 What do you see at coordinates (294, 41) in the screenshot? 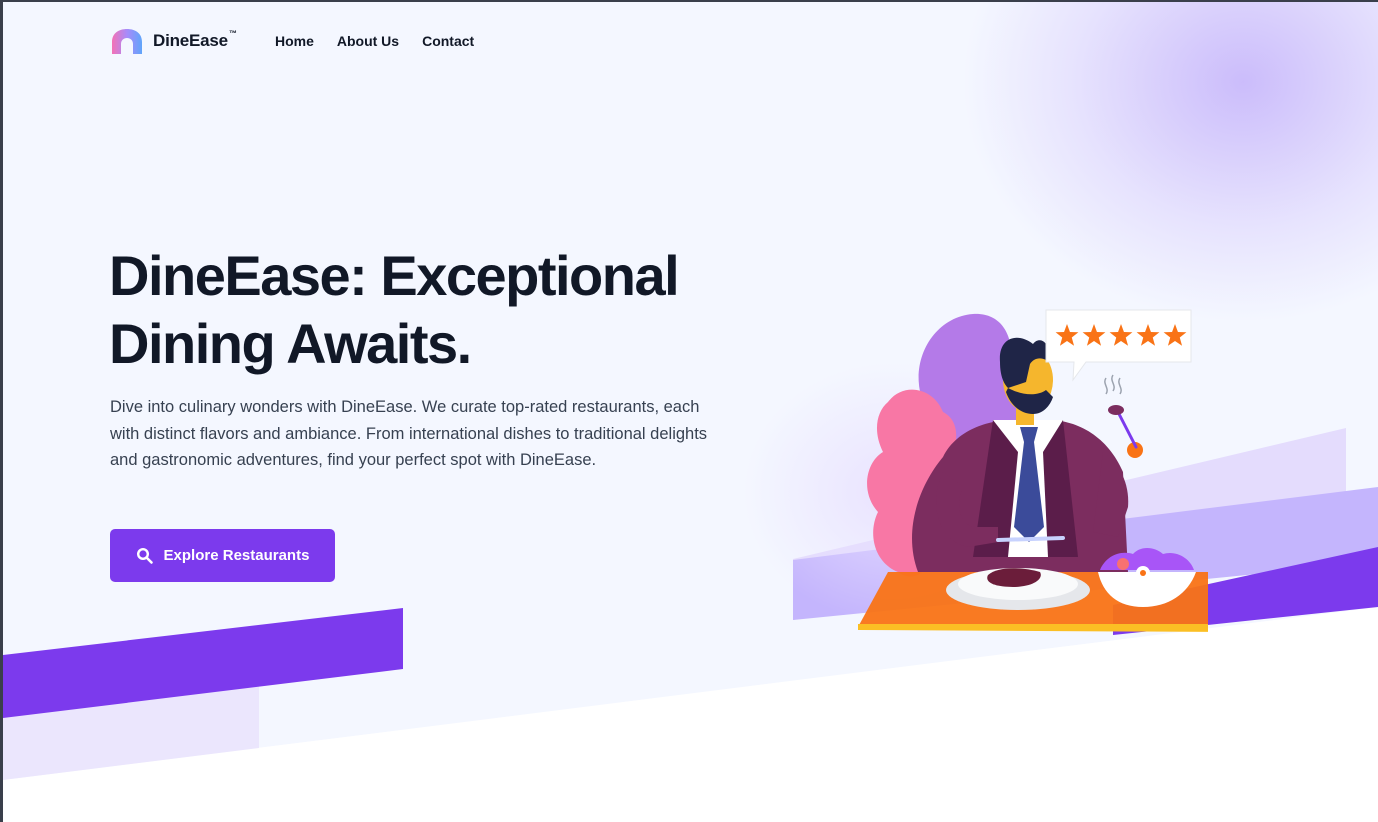
I see `nav-link-home: Home` at bounding box center [294, 41].